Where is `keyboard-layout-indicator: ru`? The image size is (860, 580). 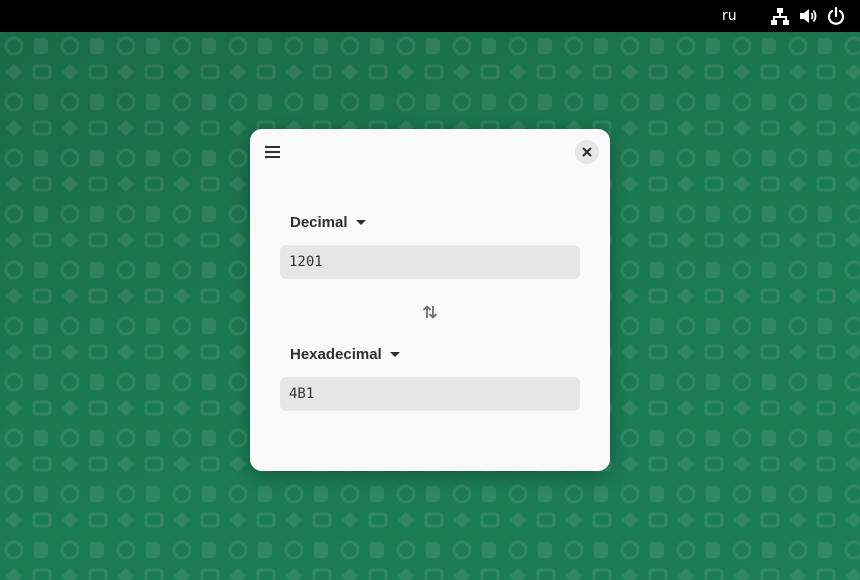 keyboard-layout-indicator: ru is located at coordinates (729, 16).